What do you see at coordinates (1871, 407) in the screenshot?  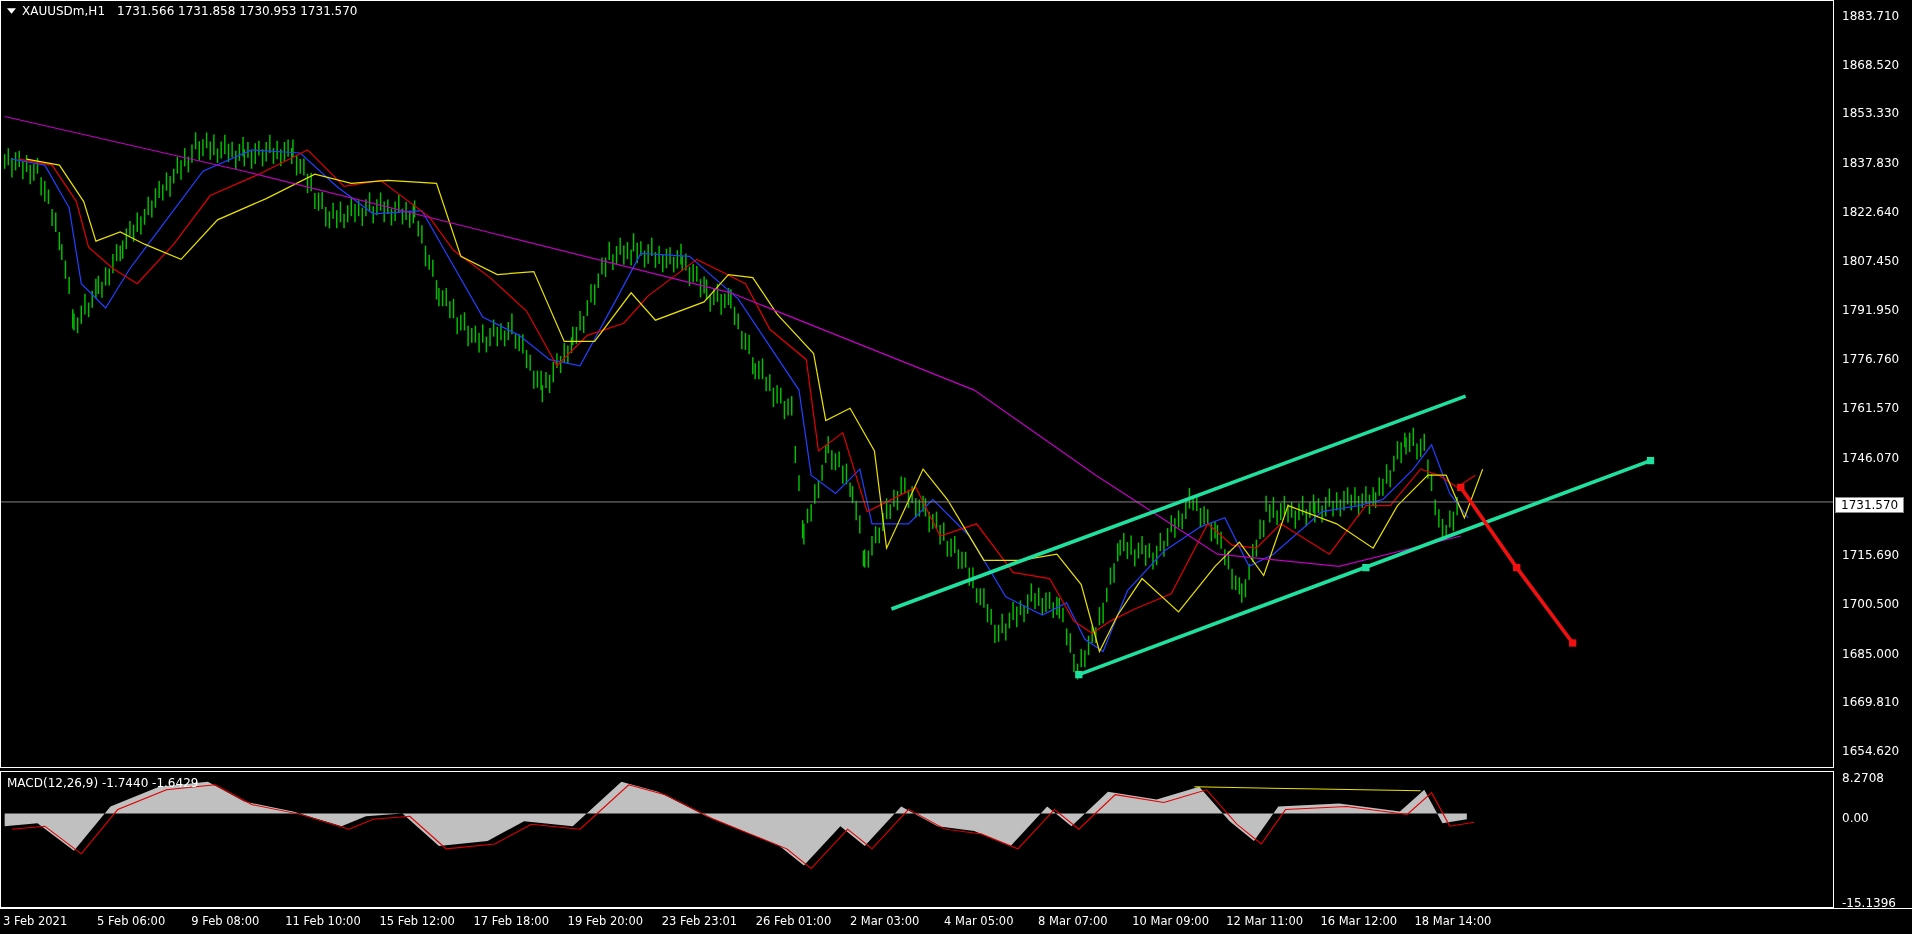 I see `price-axis-label: 1761.570` at bounding box center [1871, 407].